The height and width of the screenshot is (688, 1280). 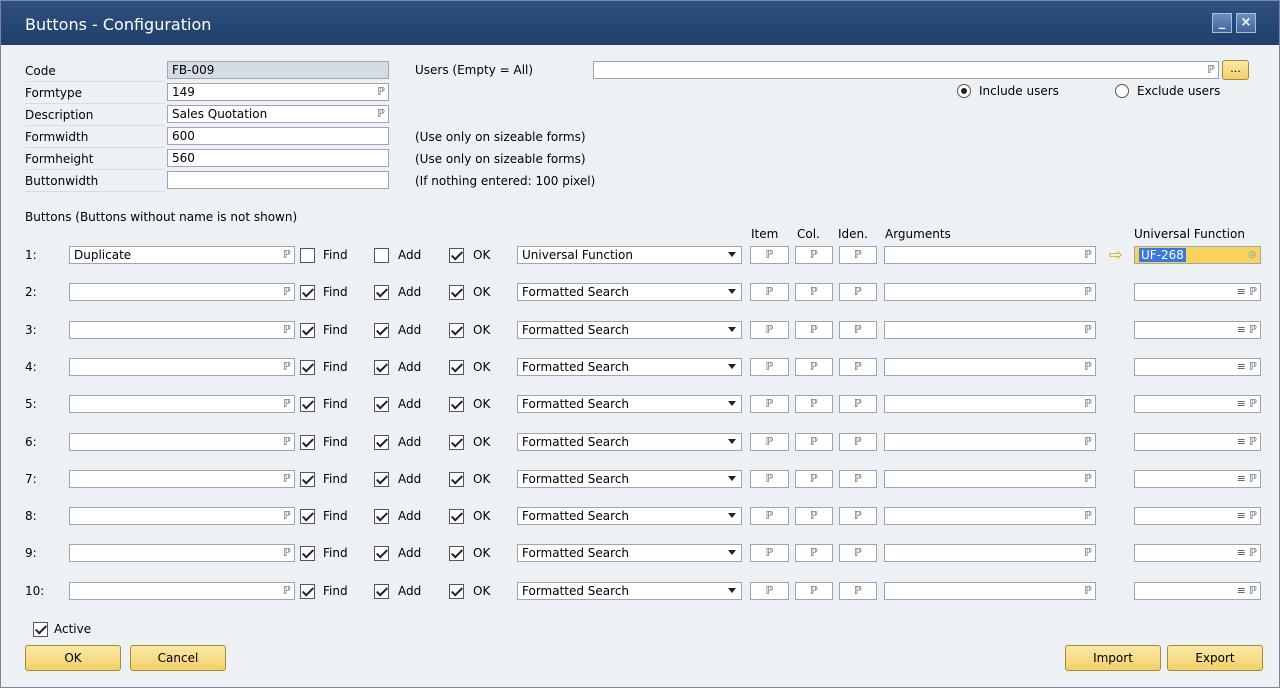 What do you see at coordinates (1113, 658) in the screenshot?
I see `import-button: Import` at bounding box center [1113, 658].